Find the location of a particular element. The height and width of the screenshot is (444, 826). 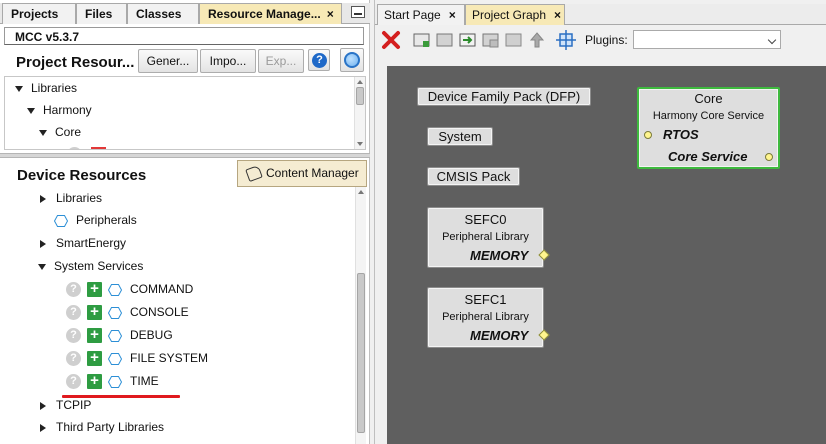

tab-resource-manager: Resource Manage... × is located at coordinates (270, 13).